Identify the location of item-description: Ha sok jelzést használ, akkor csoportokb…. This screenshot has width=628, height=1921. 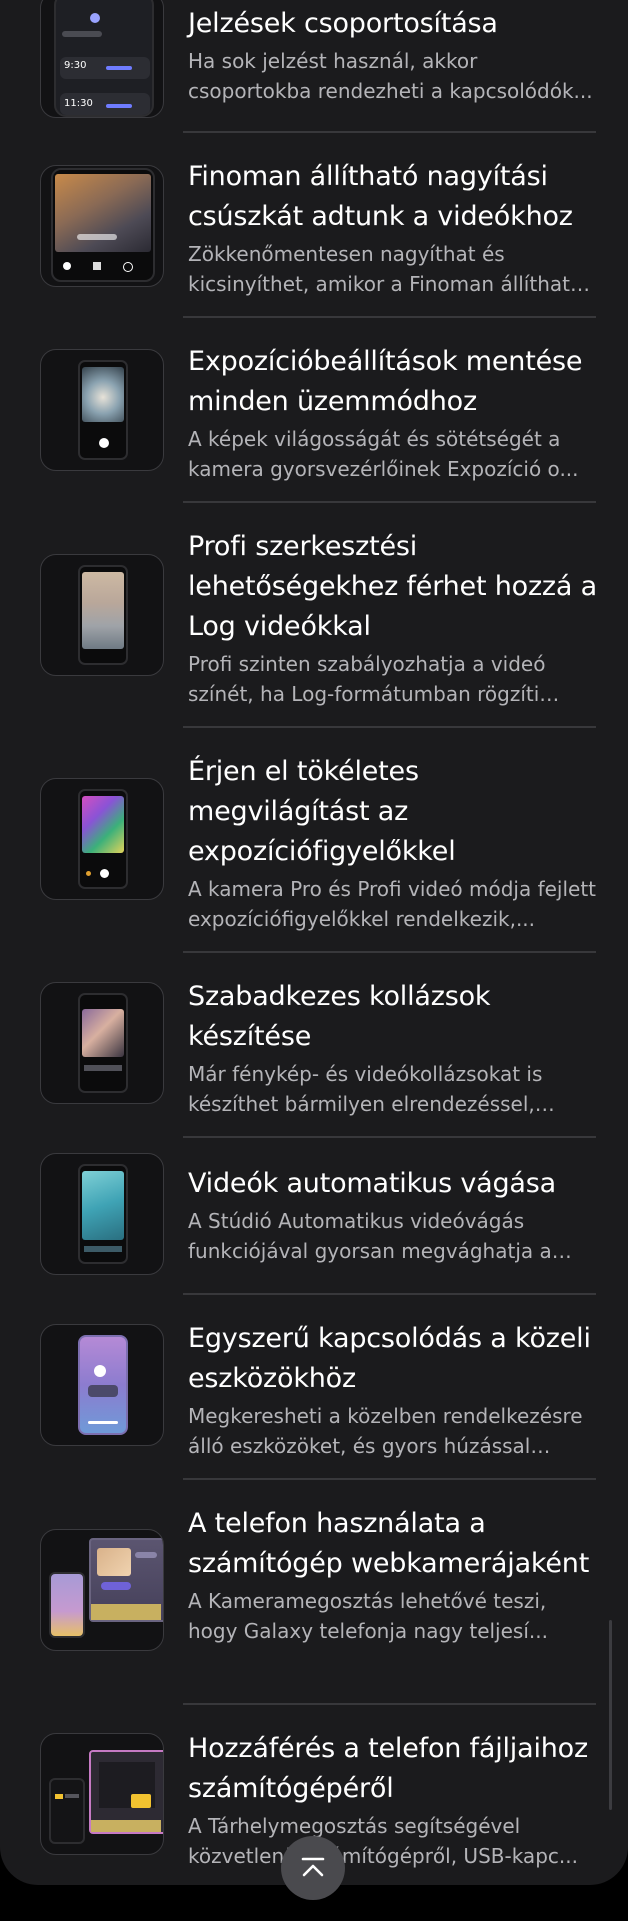
(390, 76).